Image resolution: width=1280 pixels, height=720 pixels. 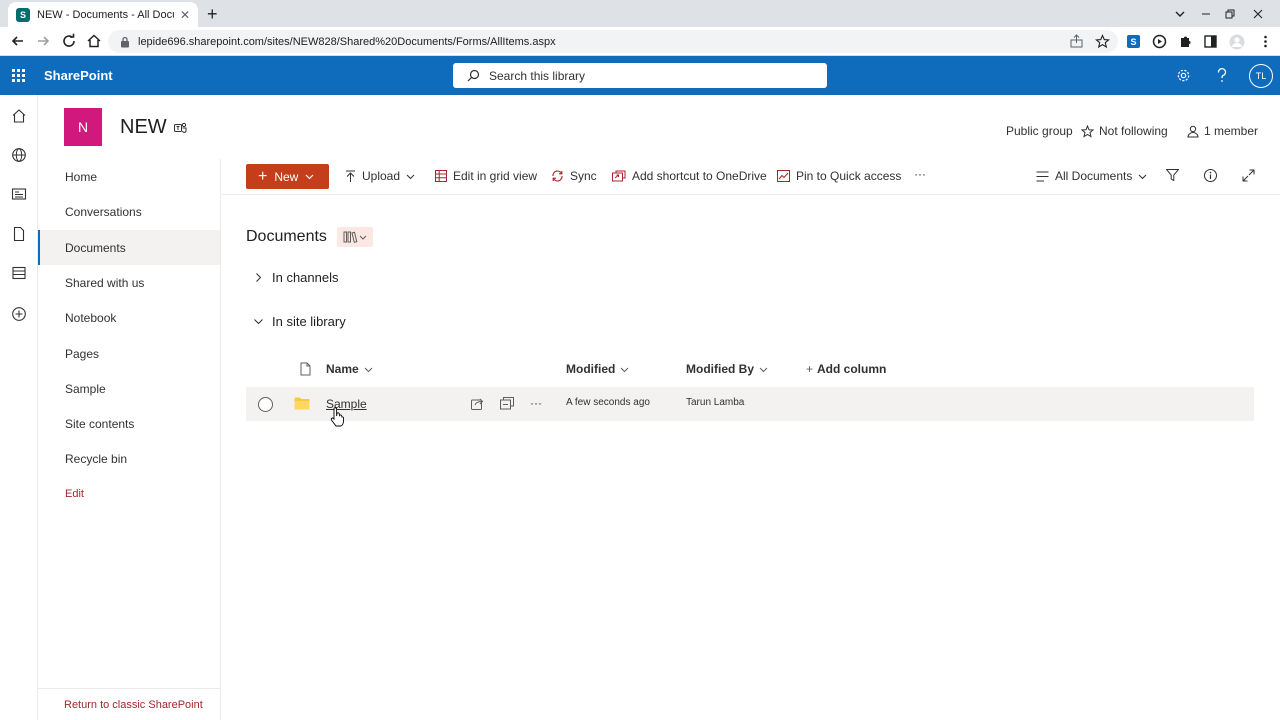 I want to click on document-icon, so click(x=19, y=234).